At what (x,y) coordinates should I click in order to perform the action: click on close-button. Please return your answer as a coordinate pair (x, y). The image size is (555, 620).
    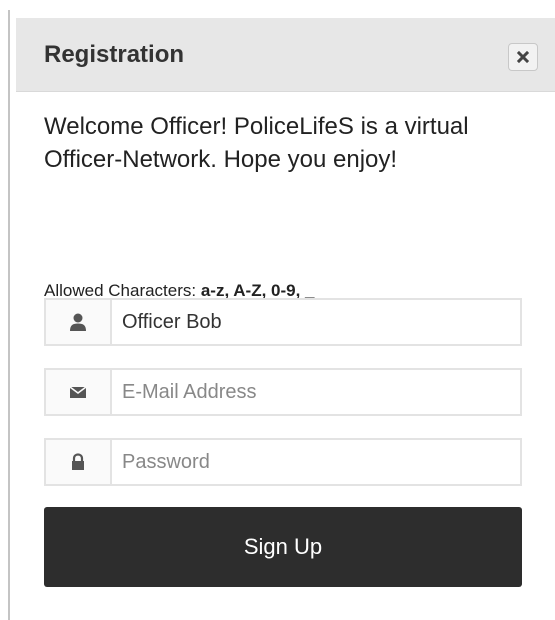
    Looking at the image, I should click on (523, 57).